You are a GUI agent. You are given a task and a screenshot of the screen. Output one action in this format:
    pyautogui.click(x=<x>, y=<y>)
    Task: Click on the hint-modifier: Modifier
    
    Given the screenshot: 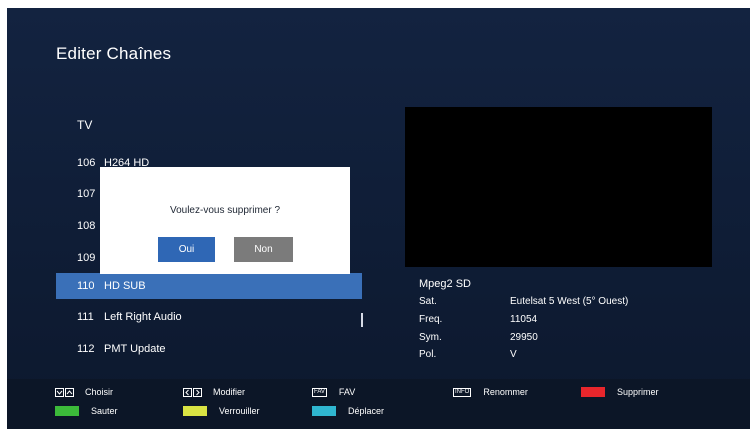 What is the action you would take?
    pyautogui.click(x=214, y=392)
    